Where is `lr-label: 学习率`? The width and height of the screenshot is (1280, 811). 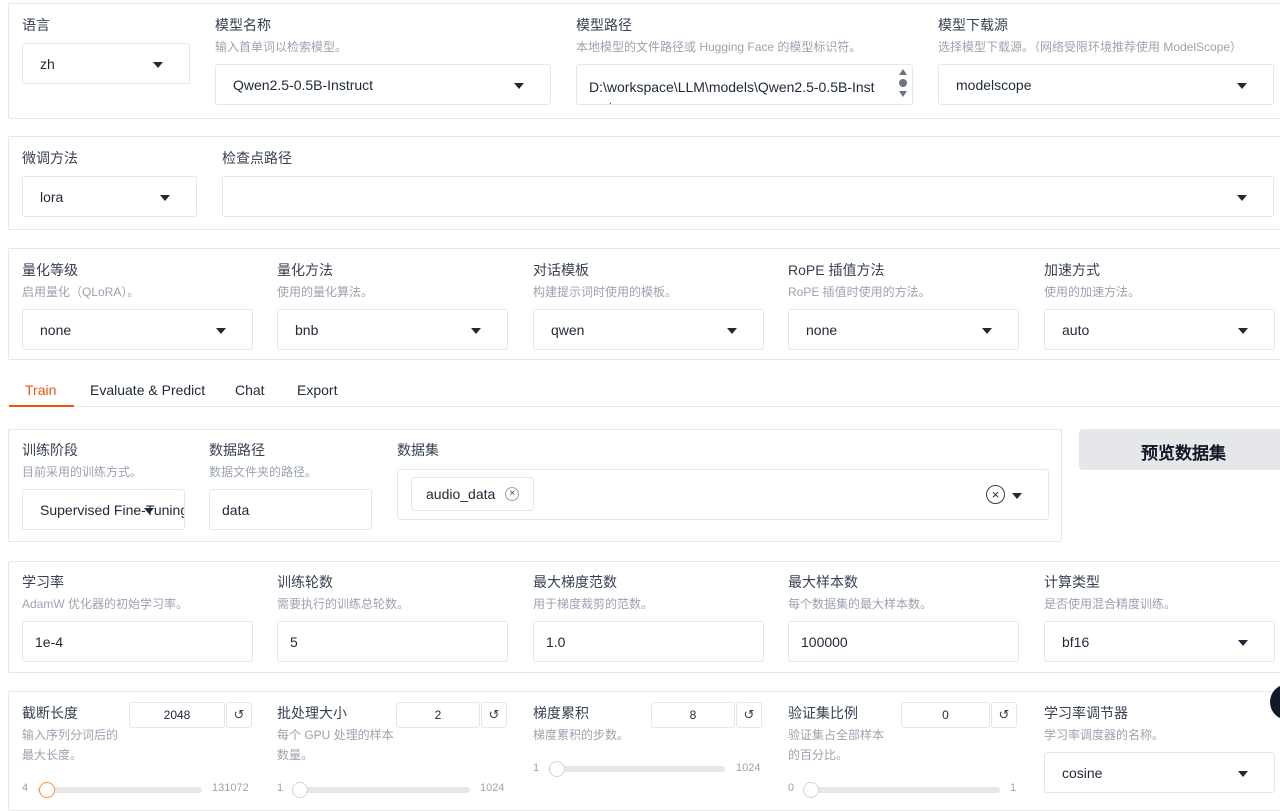 lr-label: 学习率 is located at coordinates (43, 582).